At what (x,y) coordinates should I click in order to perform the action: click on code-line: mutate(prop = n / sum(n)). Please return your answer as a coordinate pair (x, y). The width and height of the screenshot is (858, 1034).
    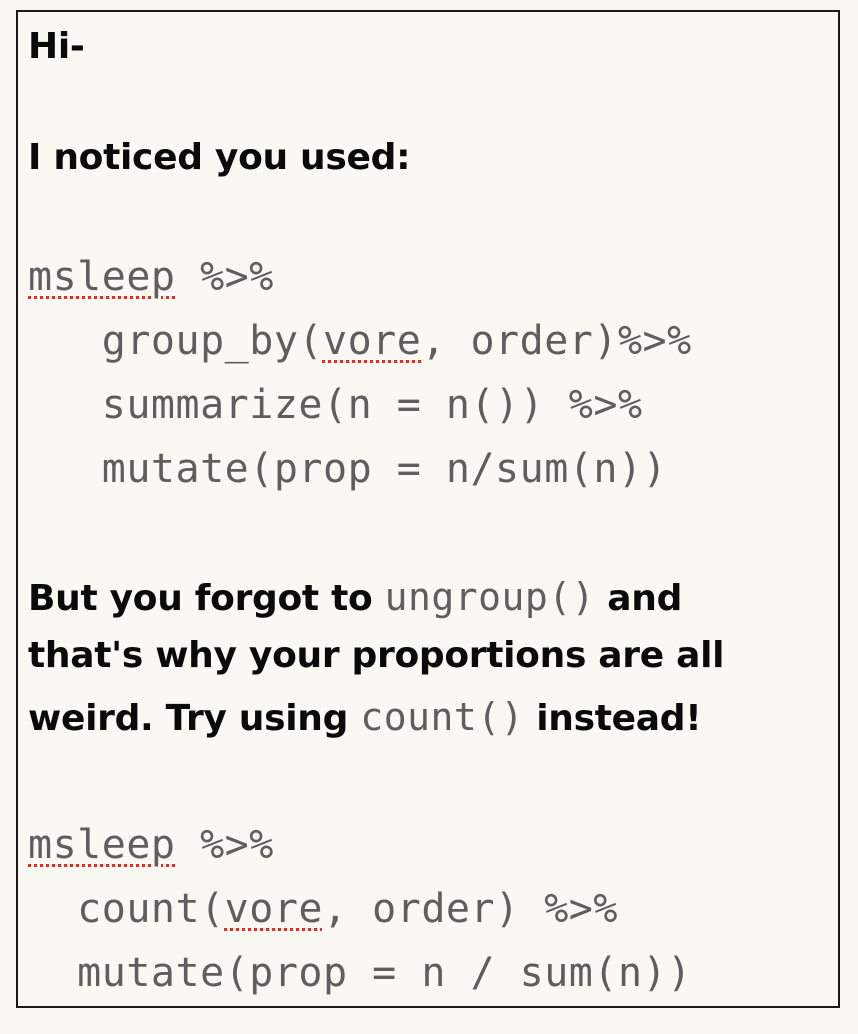
    Looking at the image, I should click on (360, 973).